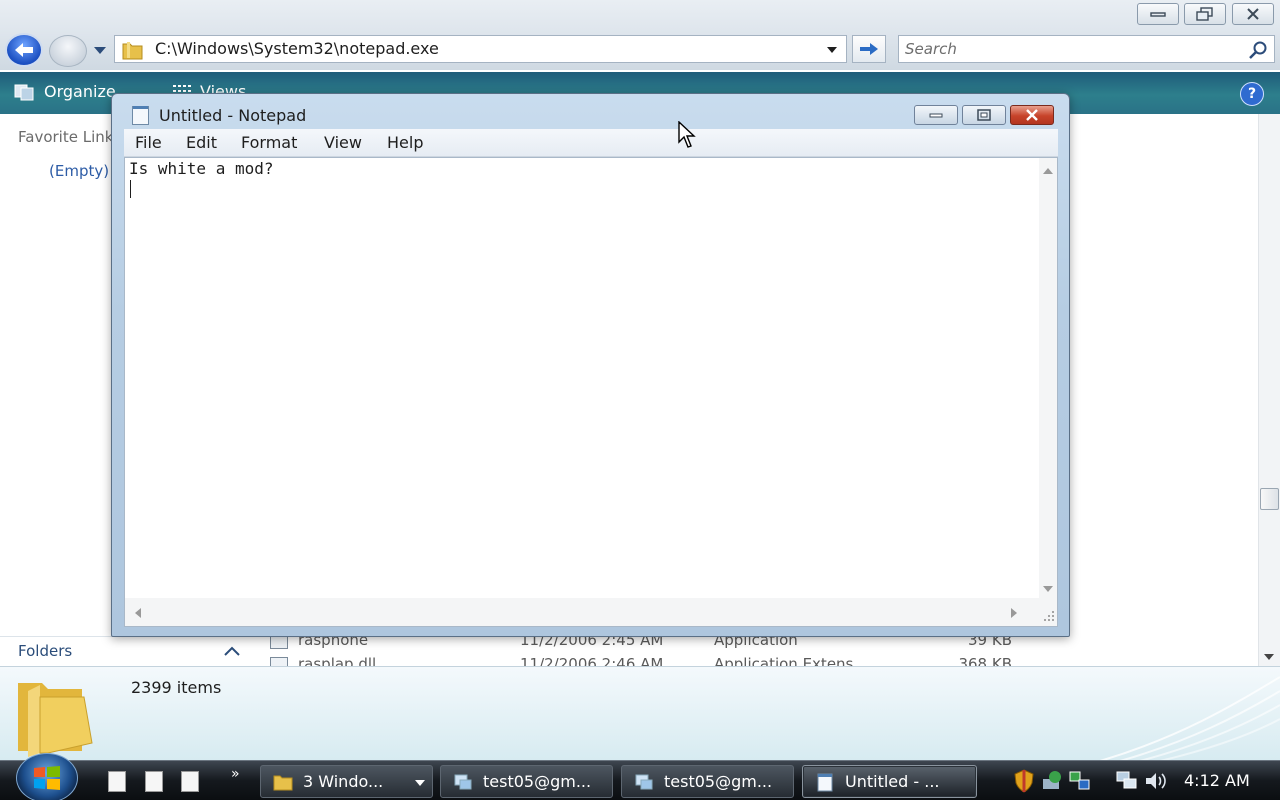 This screenshot has width=1280, height=800. Describe the element at coordinates (1252, 94) in the screenshot. I see `help-icon: ?` at that location.